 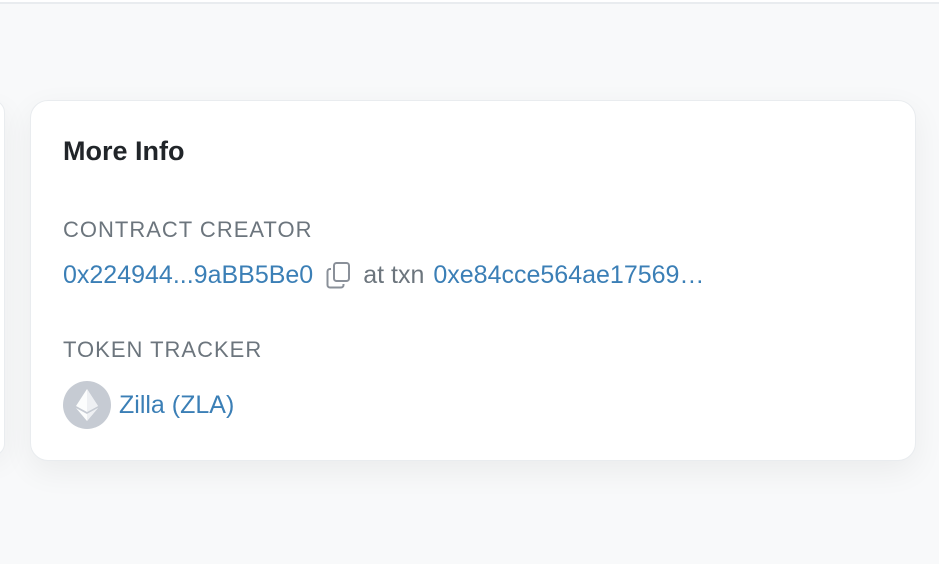 What do you see at coordinates (176, 405) in the screenshot?
I see `token-name-link: Zilla (ZLA)` at bounding box center [176, 405].